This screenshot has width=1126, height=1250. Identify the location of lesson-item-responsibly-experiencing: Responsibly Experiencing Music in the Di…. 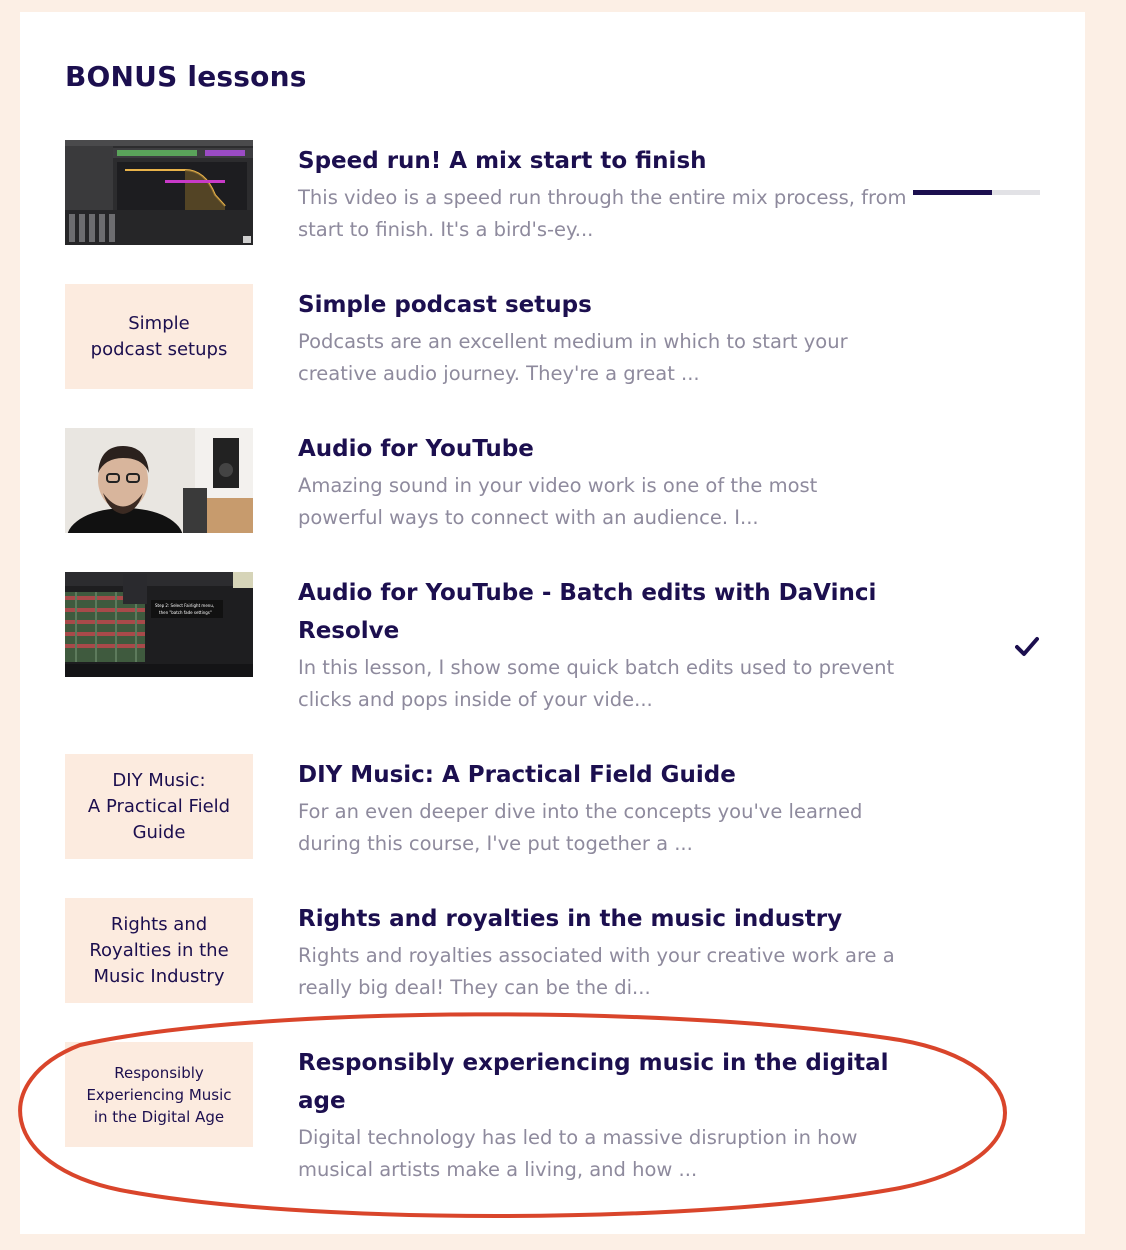
(552, 1117).